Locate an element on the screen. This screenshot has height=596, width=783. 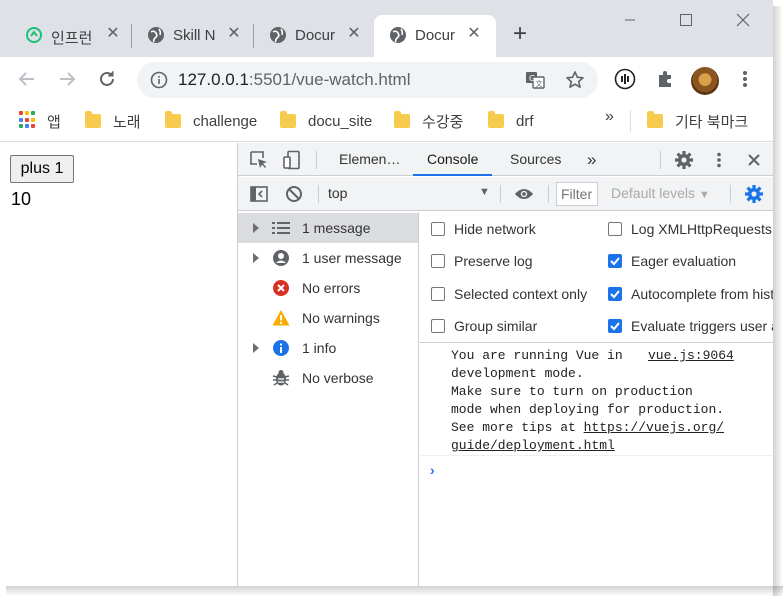
forward-icon is located at coordinates (67, 79).